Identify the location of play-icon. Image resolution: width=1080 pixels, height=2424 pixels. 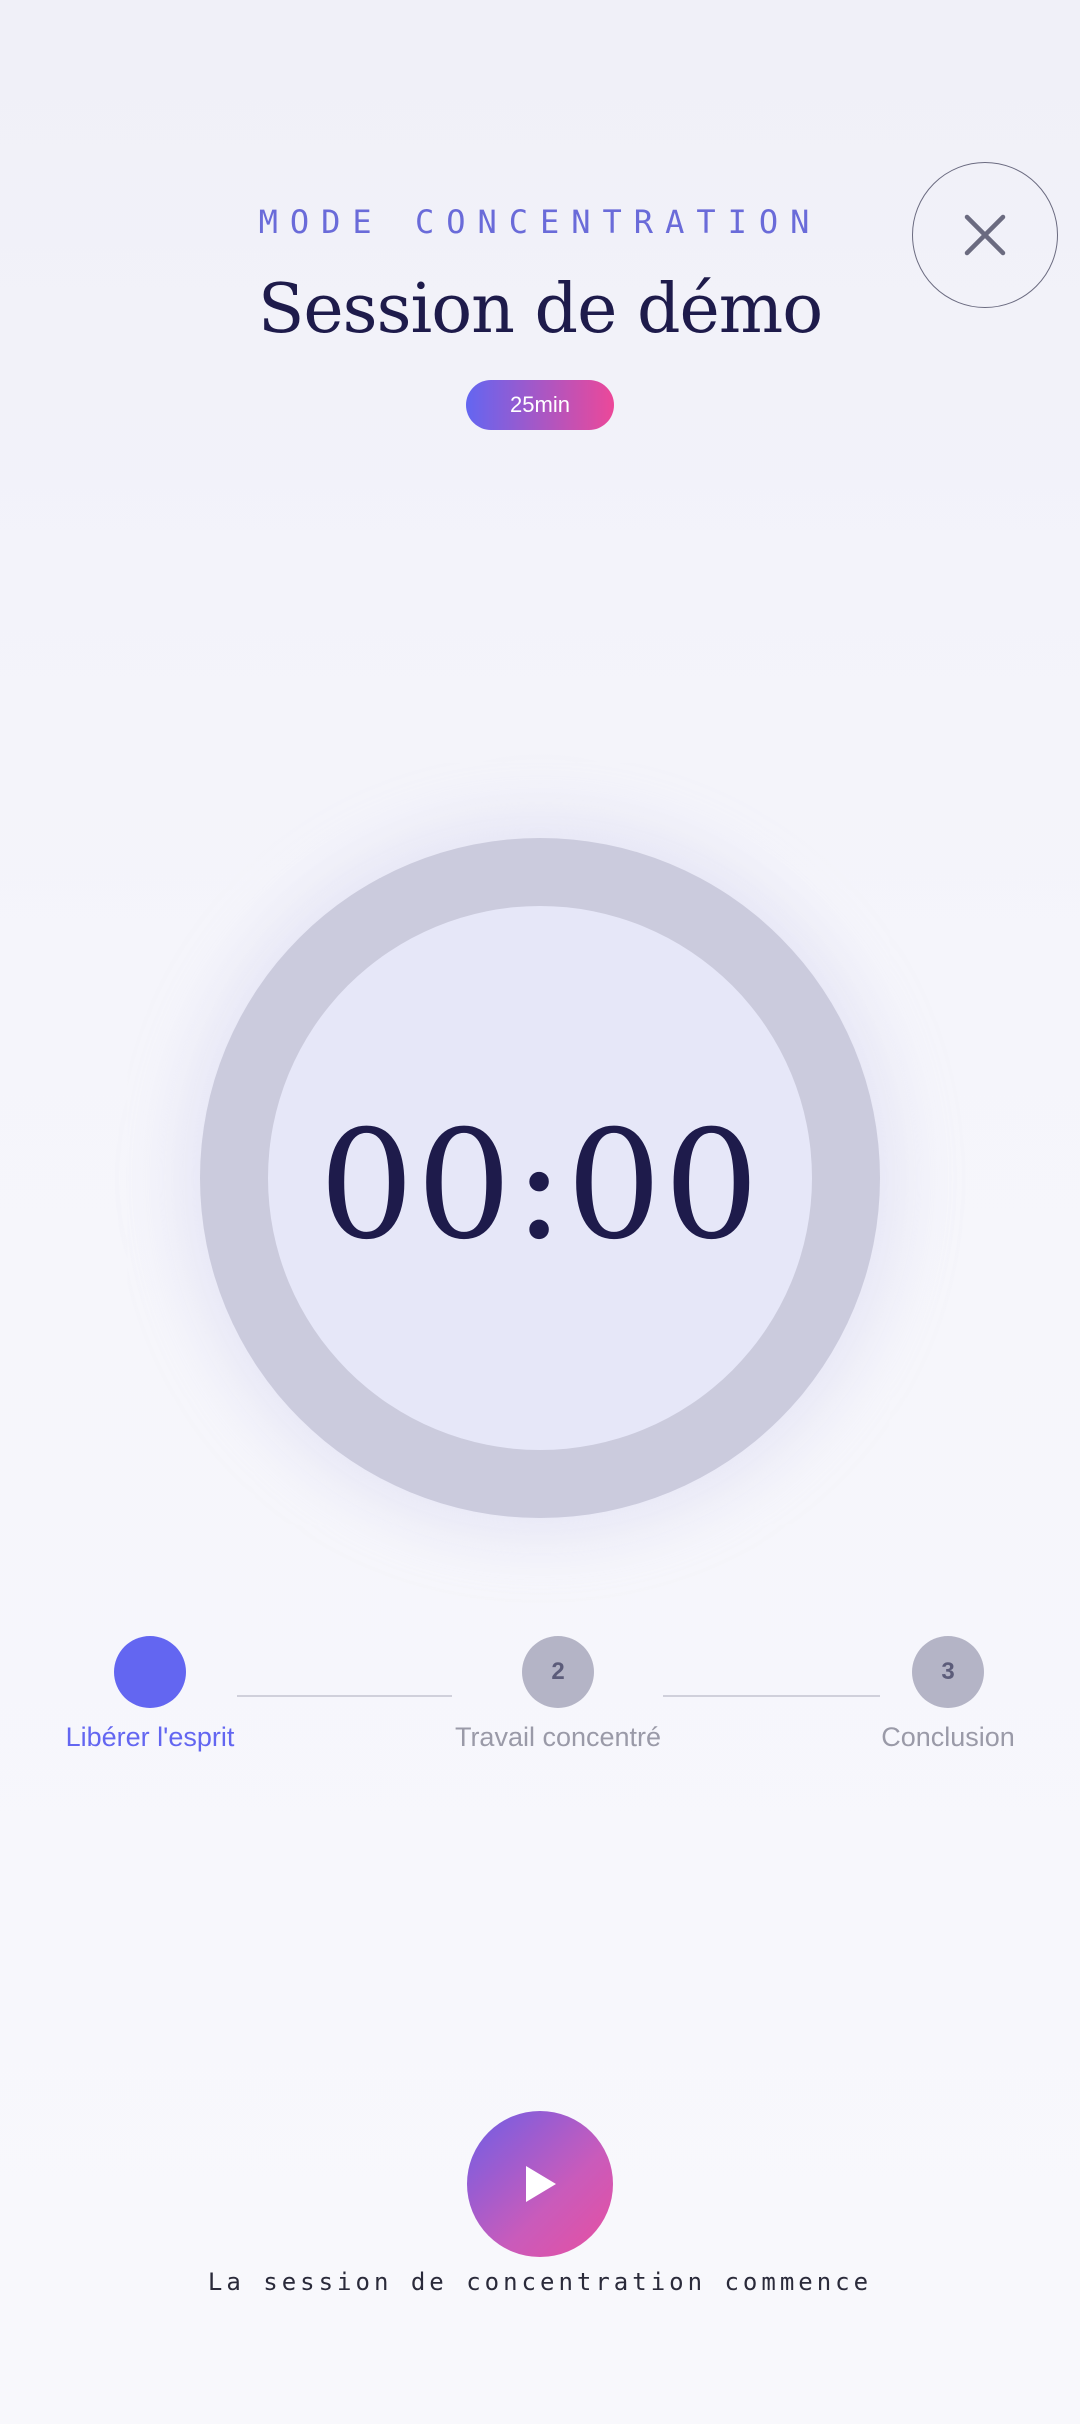
(541, 2184).